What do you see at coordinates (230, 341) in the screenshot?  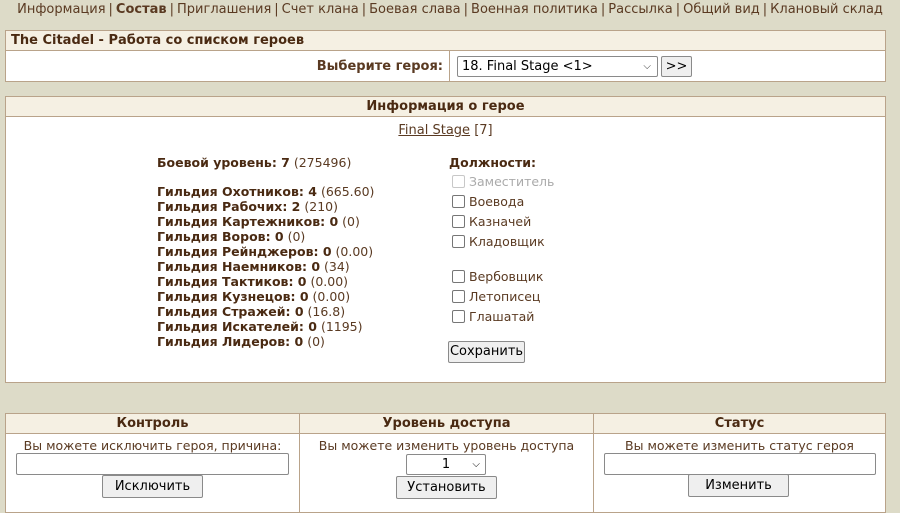 I see `guild-level: Гильдия Лидеров: 0` at bounding box center [230, 341].